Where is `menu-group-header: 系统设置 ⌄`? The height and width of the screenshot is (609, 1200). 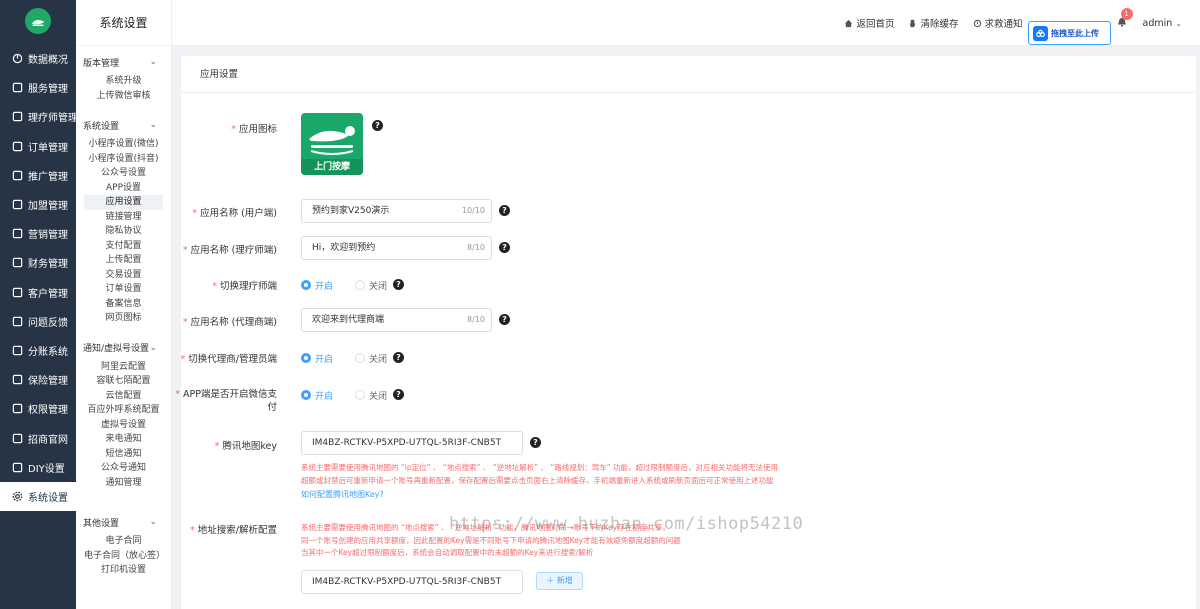
menu-group-header: 系统设置 ⌄ is located at coordinates (123, 125).